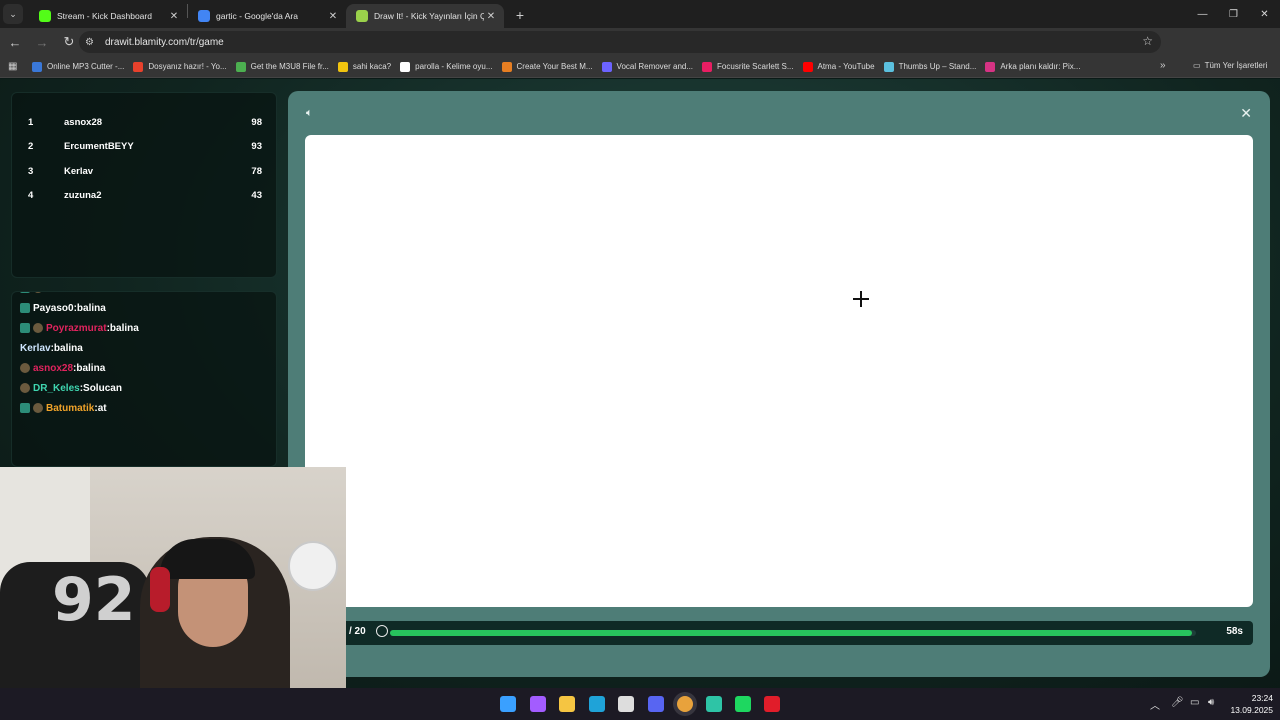 This screenshot has height=720, width=1280. I want to click on tab-title: Draw It! - Kick Yayınları İçin Çizi, so click(429, 16).